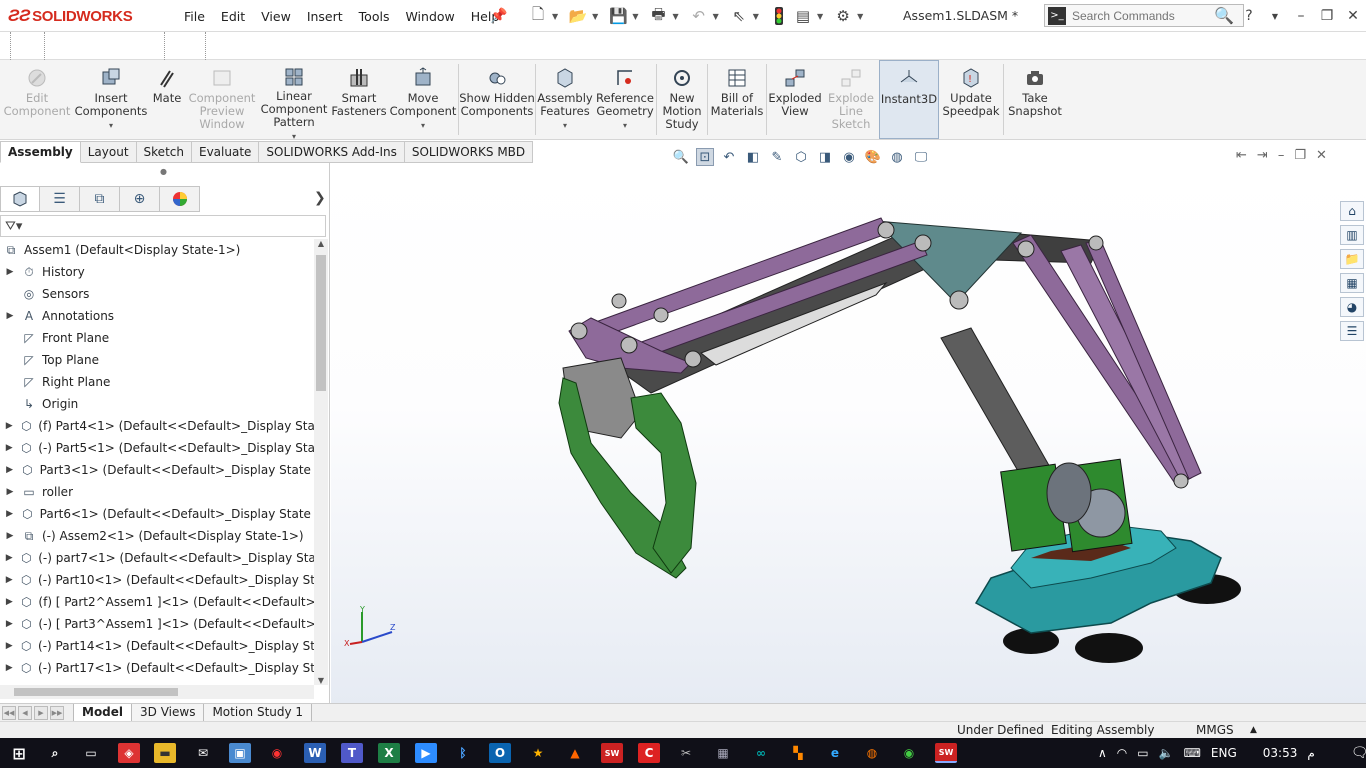 The image size is (1366, 768). What do you see at coordinates (909, 99) in the screenshot?
I see `instant3d-button: Instant3D` at bounding box center [909, 99].